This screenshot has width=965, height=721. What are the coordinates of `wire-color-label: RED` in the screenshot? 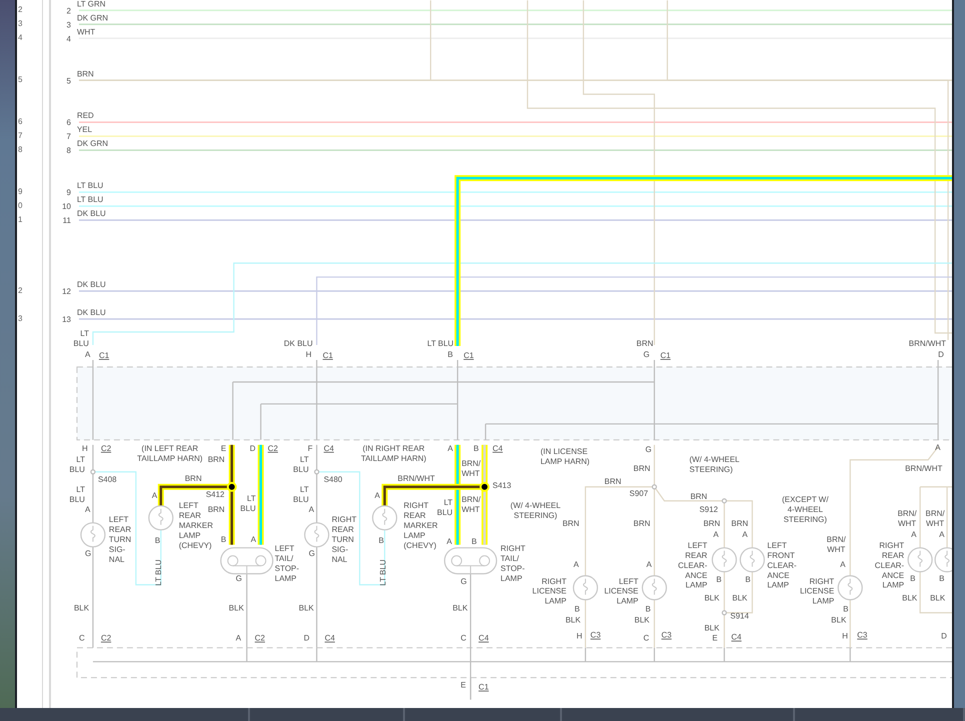 It's located at (85, 115).